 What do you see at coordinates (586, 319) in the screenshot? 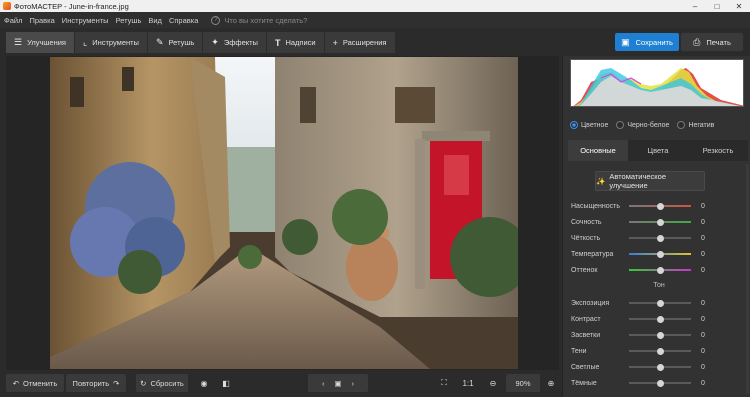
I see `slider-label: Контраст` at bounding box center [586, 319].